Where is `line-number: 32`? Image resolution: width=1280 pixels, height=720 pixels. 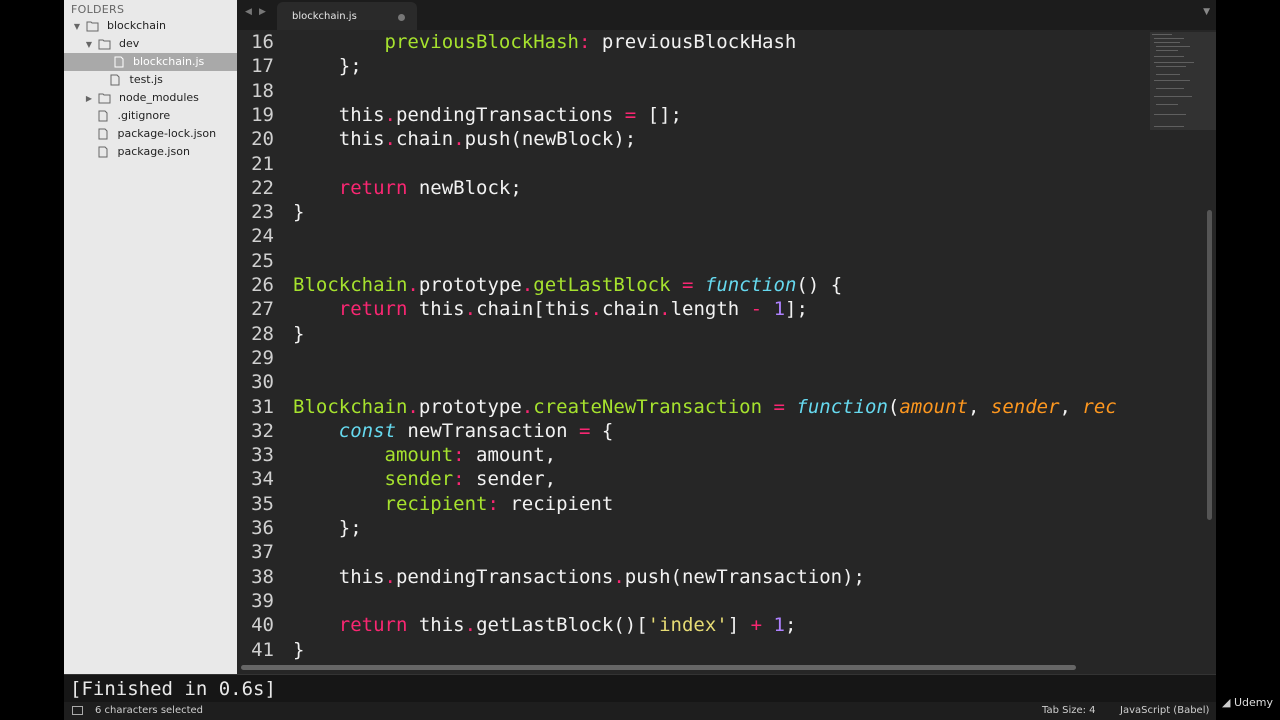 line-number: 32 is located at coordinates (262, 430).